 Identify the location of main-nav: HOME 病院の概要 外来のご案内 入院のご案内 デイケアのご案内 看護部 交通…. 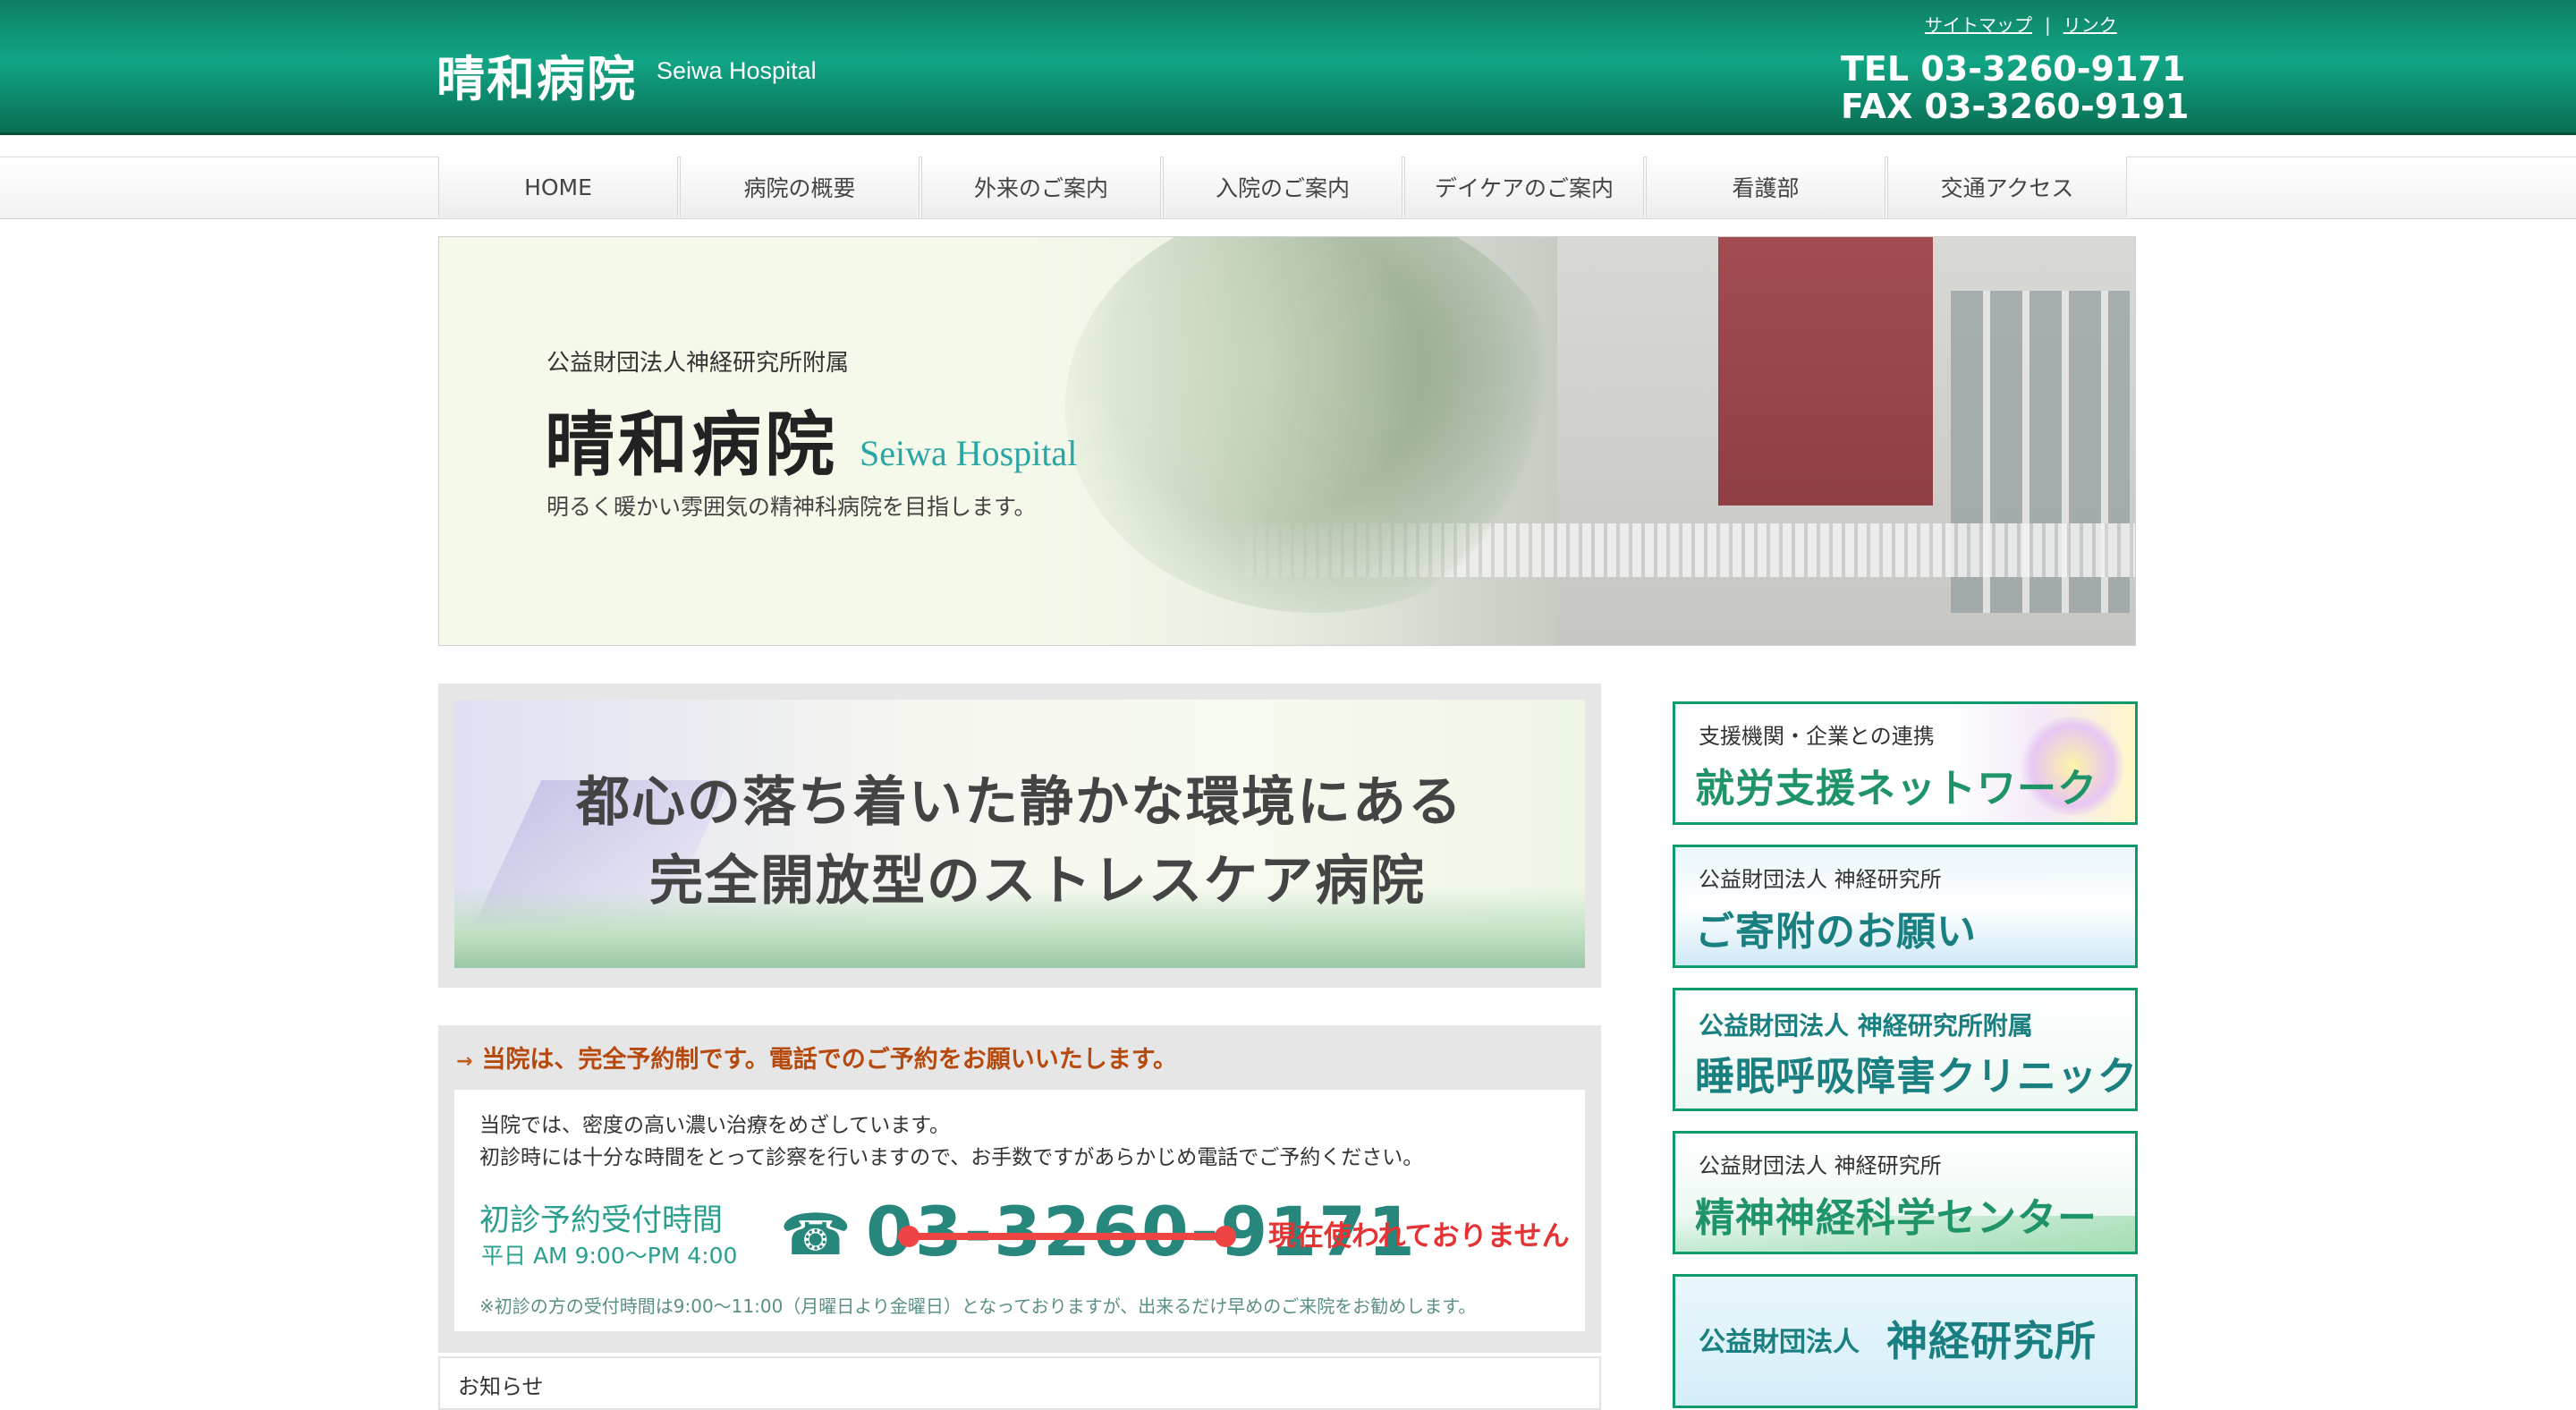
(1283, 187).